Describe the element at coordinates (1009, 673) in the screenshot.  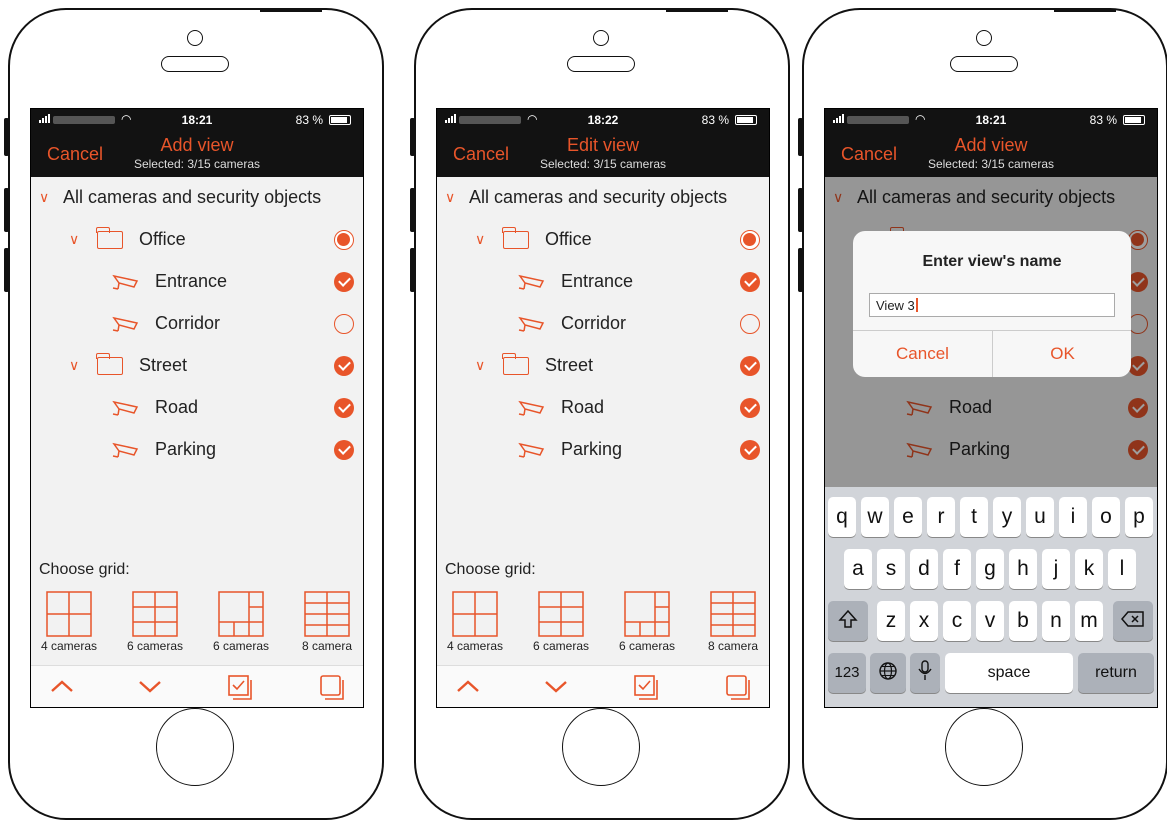
I see `space-key: space` at that location.